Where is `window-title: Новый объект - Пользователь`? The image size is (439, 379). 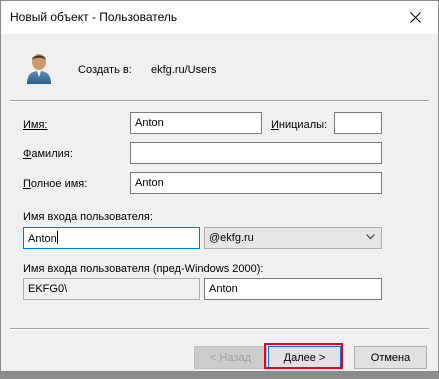 window-title: Новый объект - Пользователь is located at coordinates (94, 17).